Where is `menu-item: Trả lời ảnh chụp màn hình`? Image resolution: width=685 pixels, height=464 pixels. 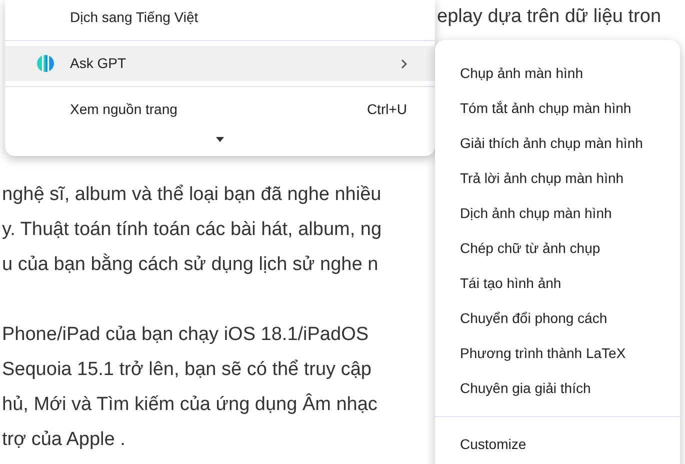
menu-item: Trả lời ảnh chụp màn hình is located at coordinates (557, 178).